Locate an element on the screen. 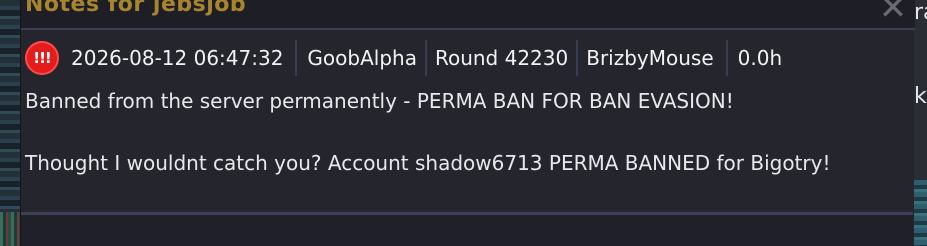 This screenshot has width=927, height=246. note-round: Round 42230 is located at coordinates (501, 58).